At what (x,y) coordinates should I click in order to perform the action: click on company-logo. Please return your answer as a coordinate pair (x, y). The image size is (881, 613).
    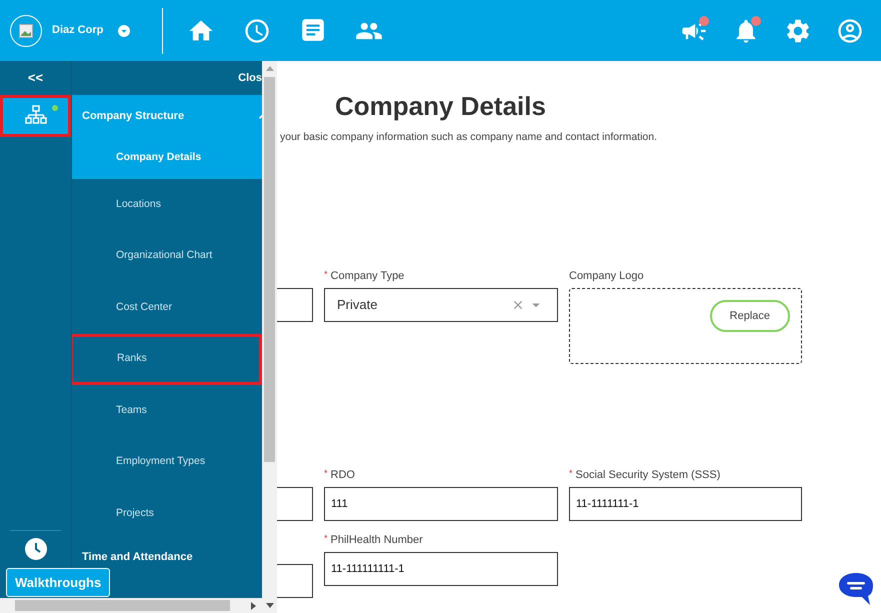
    Looking at the image, I should click on (26, 30).